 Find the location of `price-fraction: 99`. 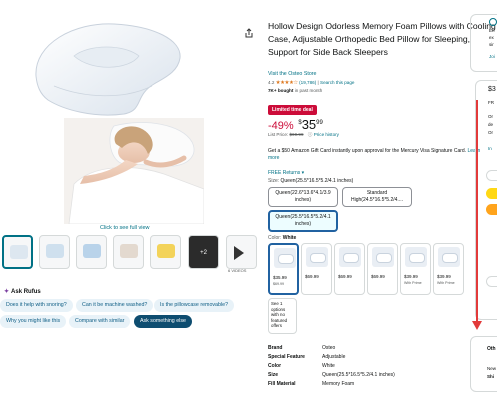

price-fraction: 99 is located at coordinates (319, 123).